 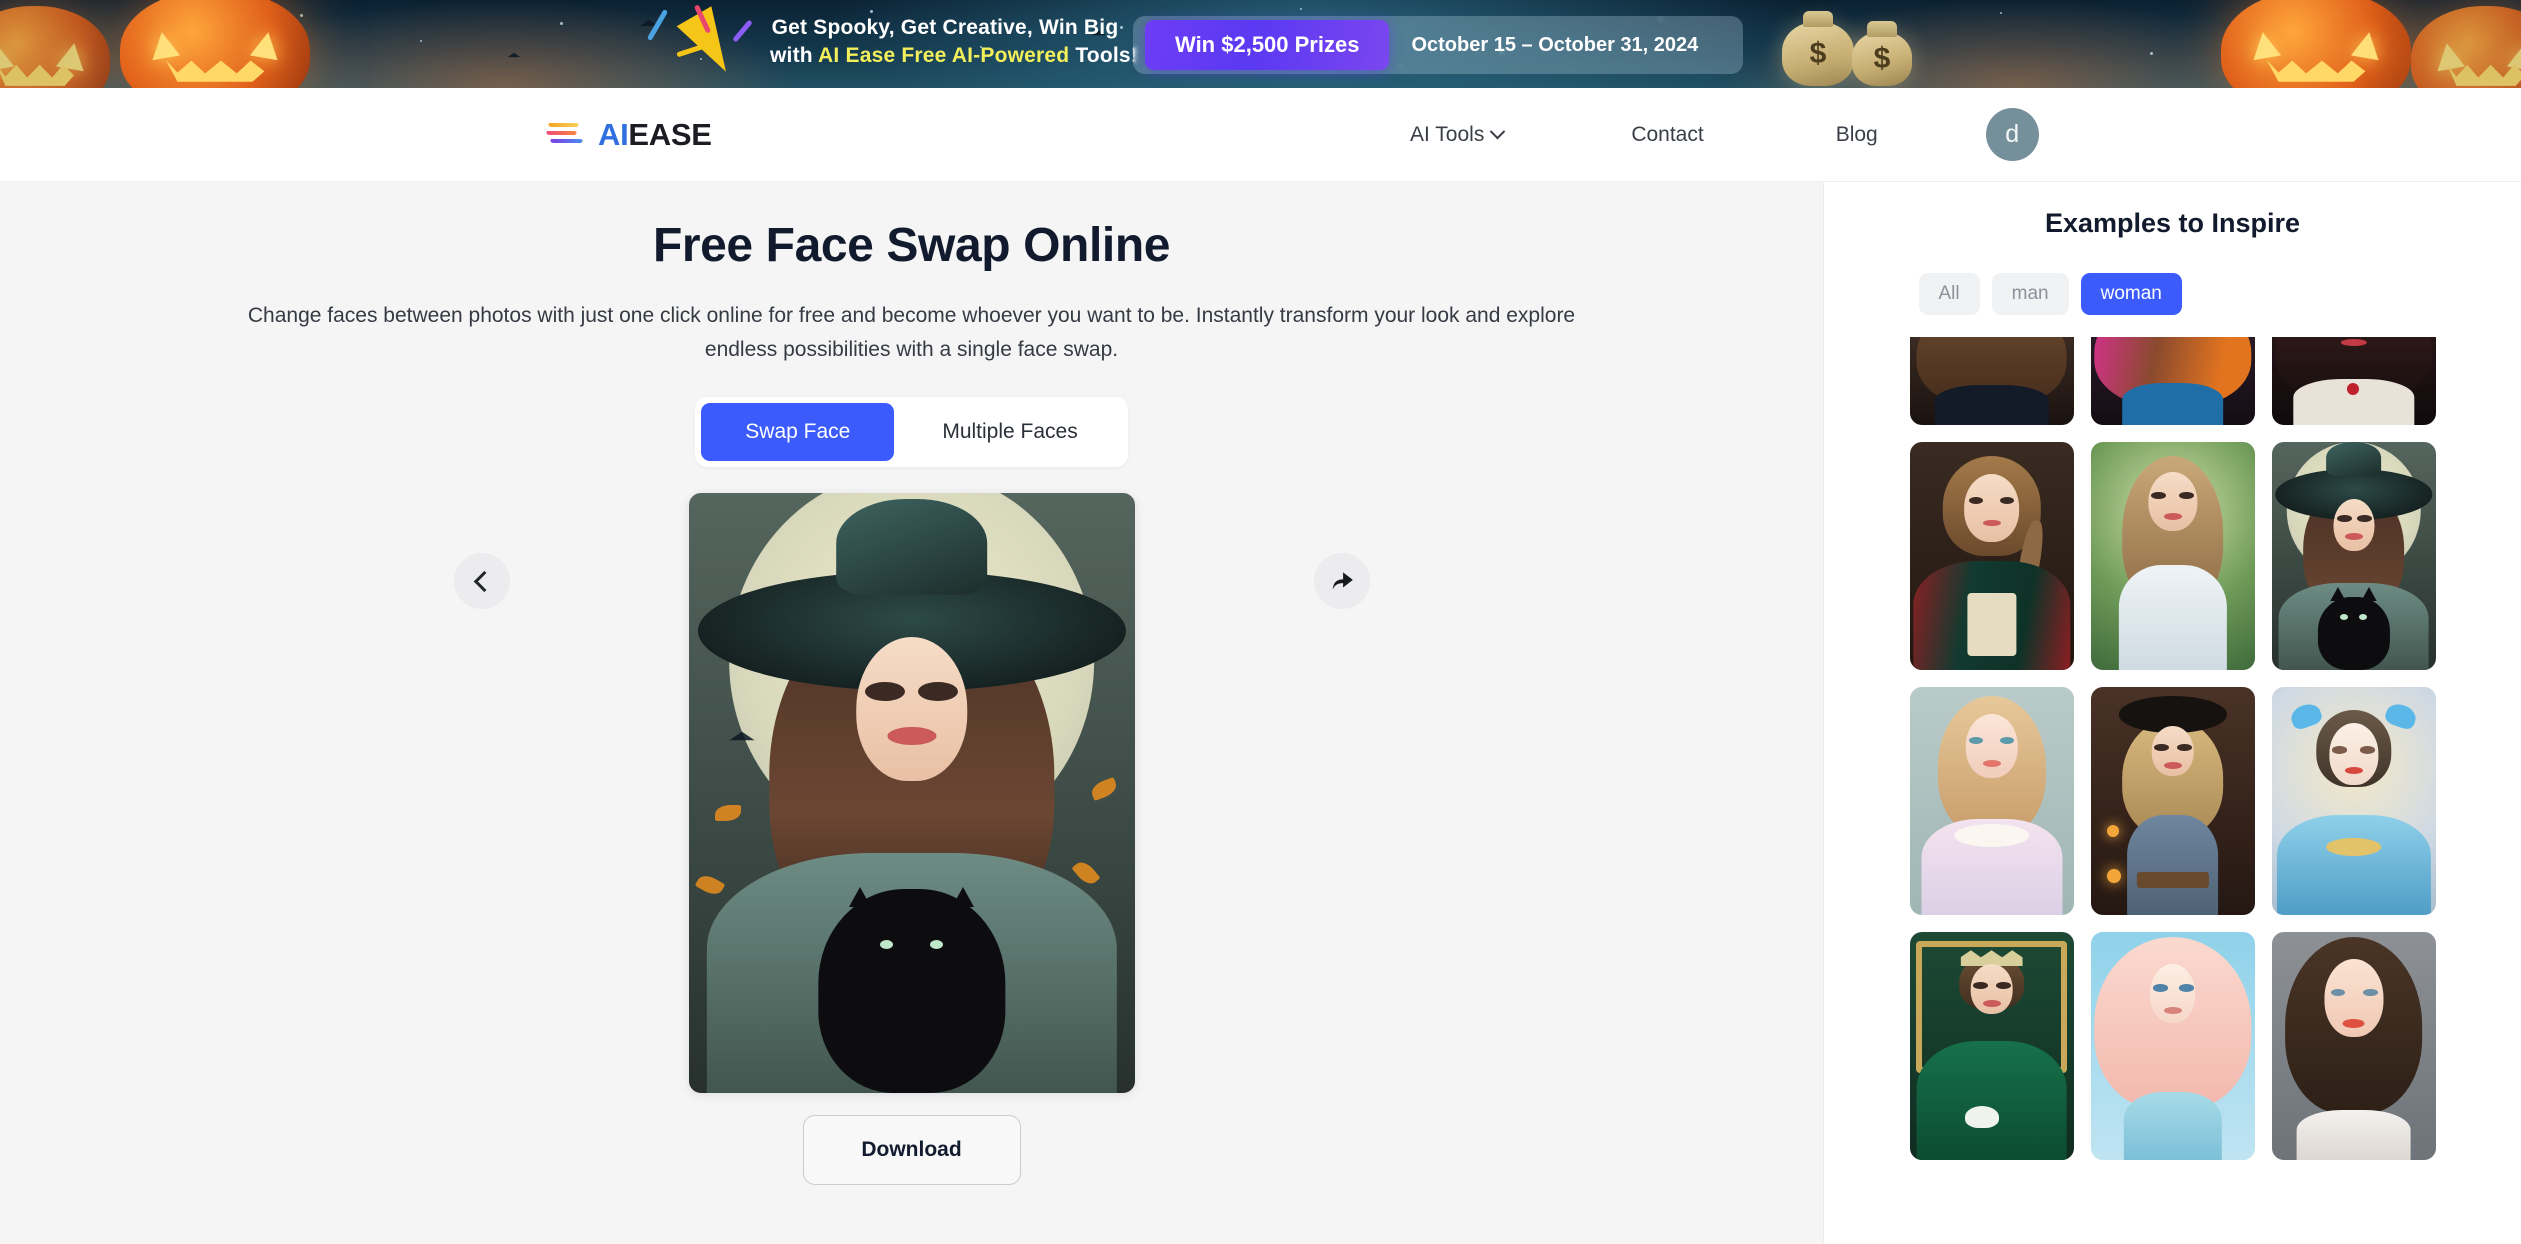 What do you see at coordinates (798, 432) in the screenshot?
I see `tab-swap-face: Swap Face` at bounding box center [798, 432].